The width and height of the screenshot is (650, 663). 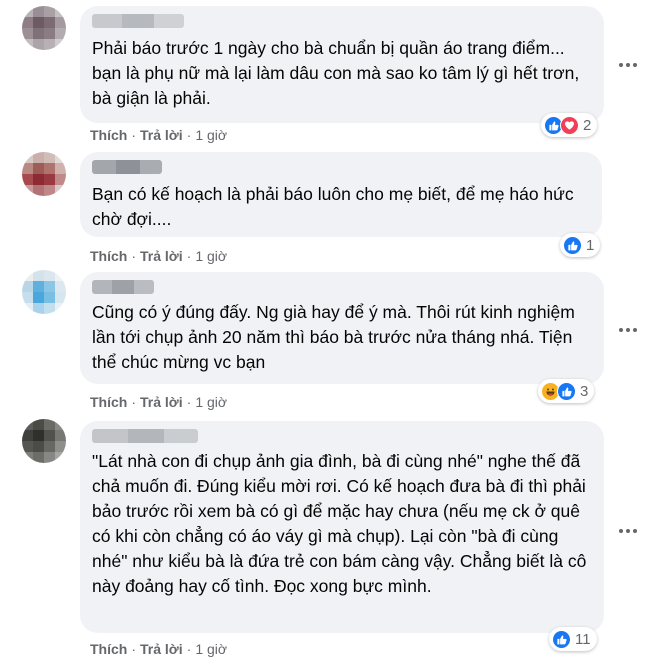 I want to click on reaction-summary: 11, so click(x=573, y=639).